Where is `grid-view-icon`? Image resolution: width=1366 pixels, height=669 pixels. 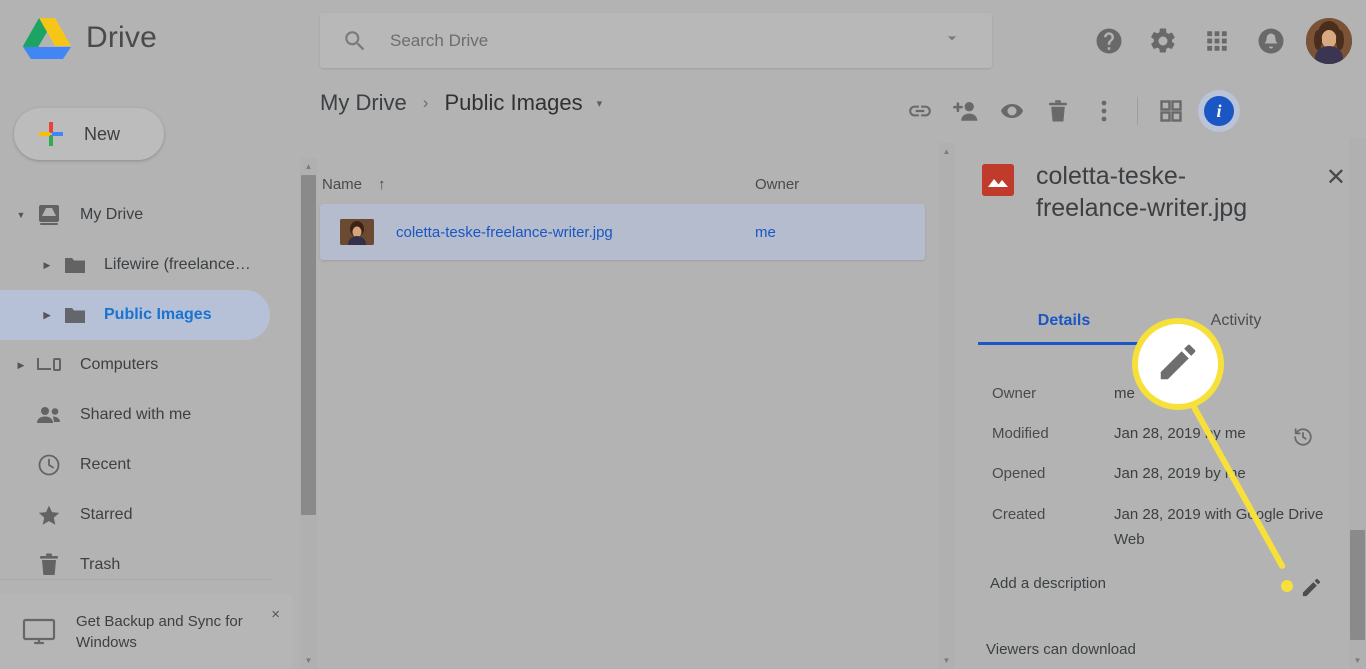 grid-view-icon is located at coordinates (1171, 111).